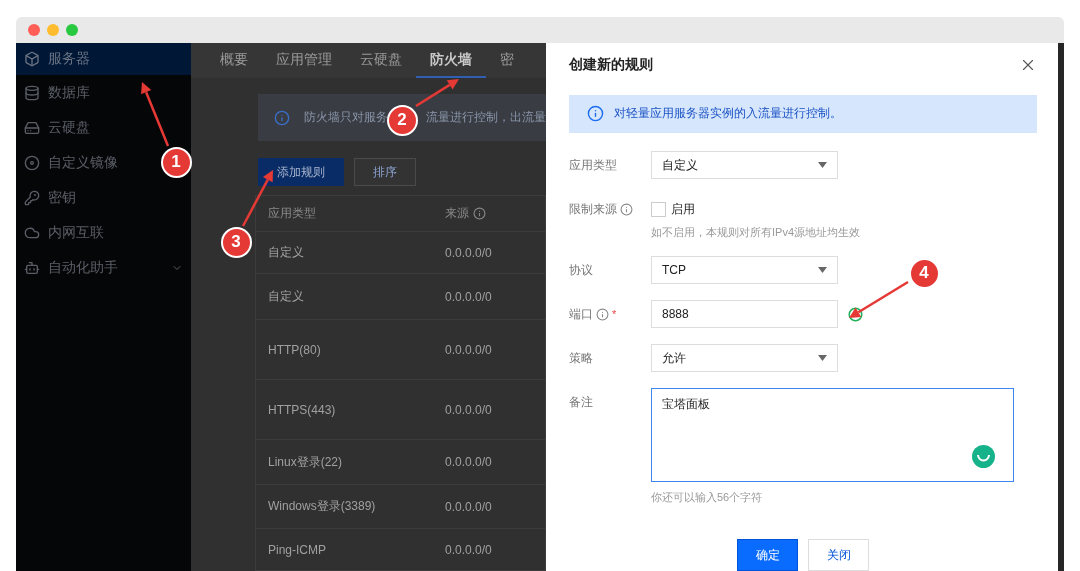 The image size is (1080, 571). What do you see at coordinates (832, 435) in the screenshot?
I see `note-field: 宝塔面板` at bounding box center [832, 435].